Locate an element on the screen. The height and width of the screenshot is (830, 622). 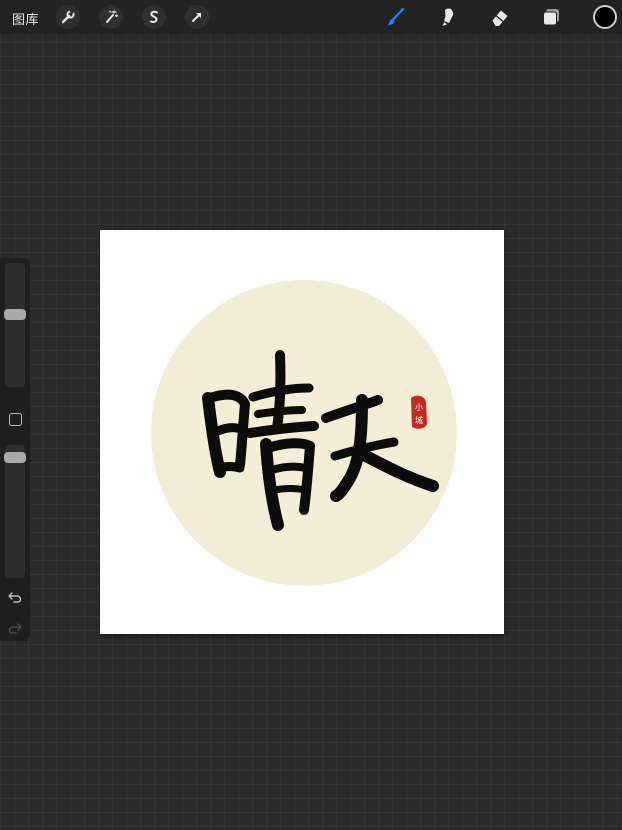
smudge-icon is located at coordinates (448, 17).